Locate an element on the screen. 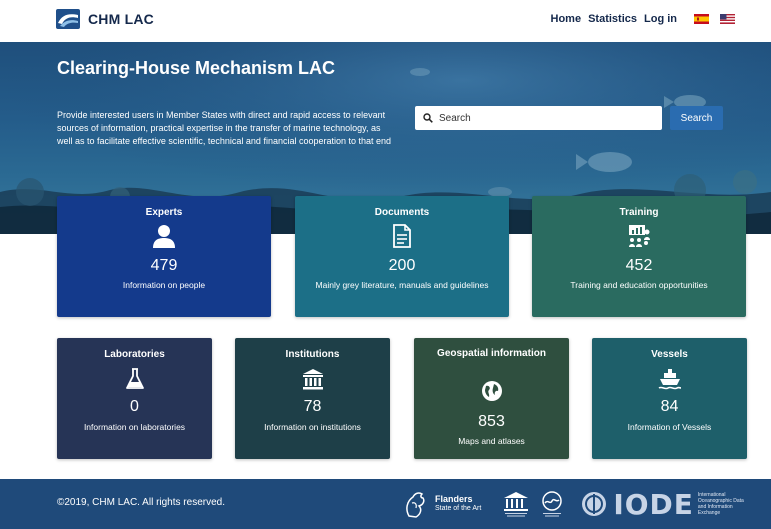 This screenshot has height=529, width=771. card-title: Geospatial information is located at coordinates (491, 353).